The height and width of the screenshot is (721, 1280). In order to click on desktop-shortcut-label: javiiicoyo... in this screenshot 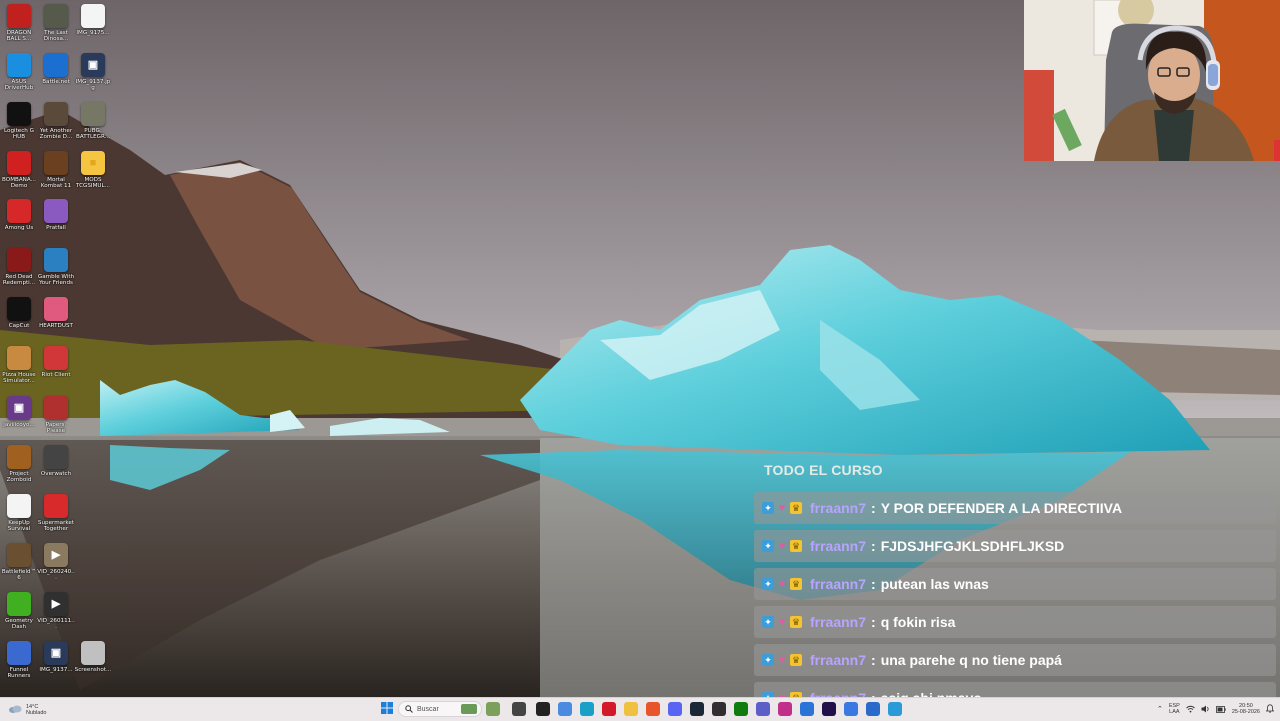, I will do `click(19, 425)`.